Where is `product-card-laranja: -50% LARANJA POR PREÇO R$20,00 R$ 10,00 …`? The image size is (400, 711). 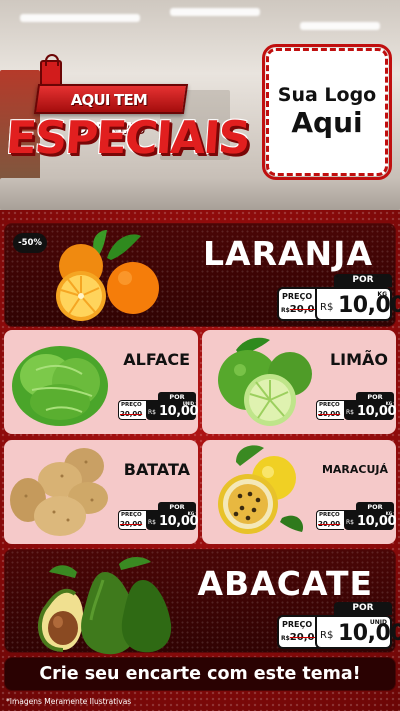
product-card-laranja: -50% LARANJA POR PREÇO R$20,00 R$ 10,00 … is located at coordinates (202, 275).